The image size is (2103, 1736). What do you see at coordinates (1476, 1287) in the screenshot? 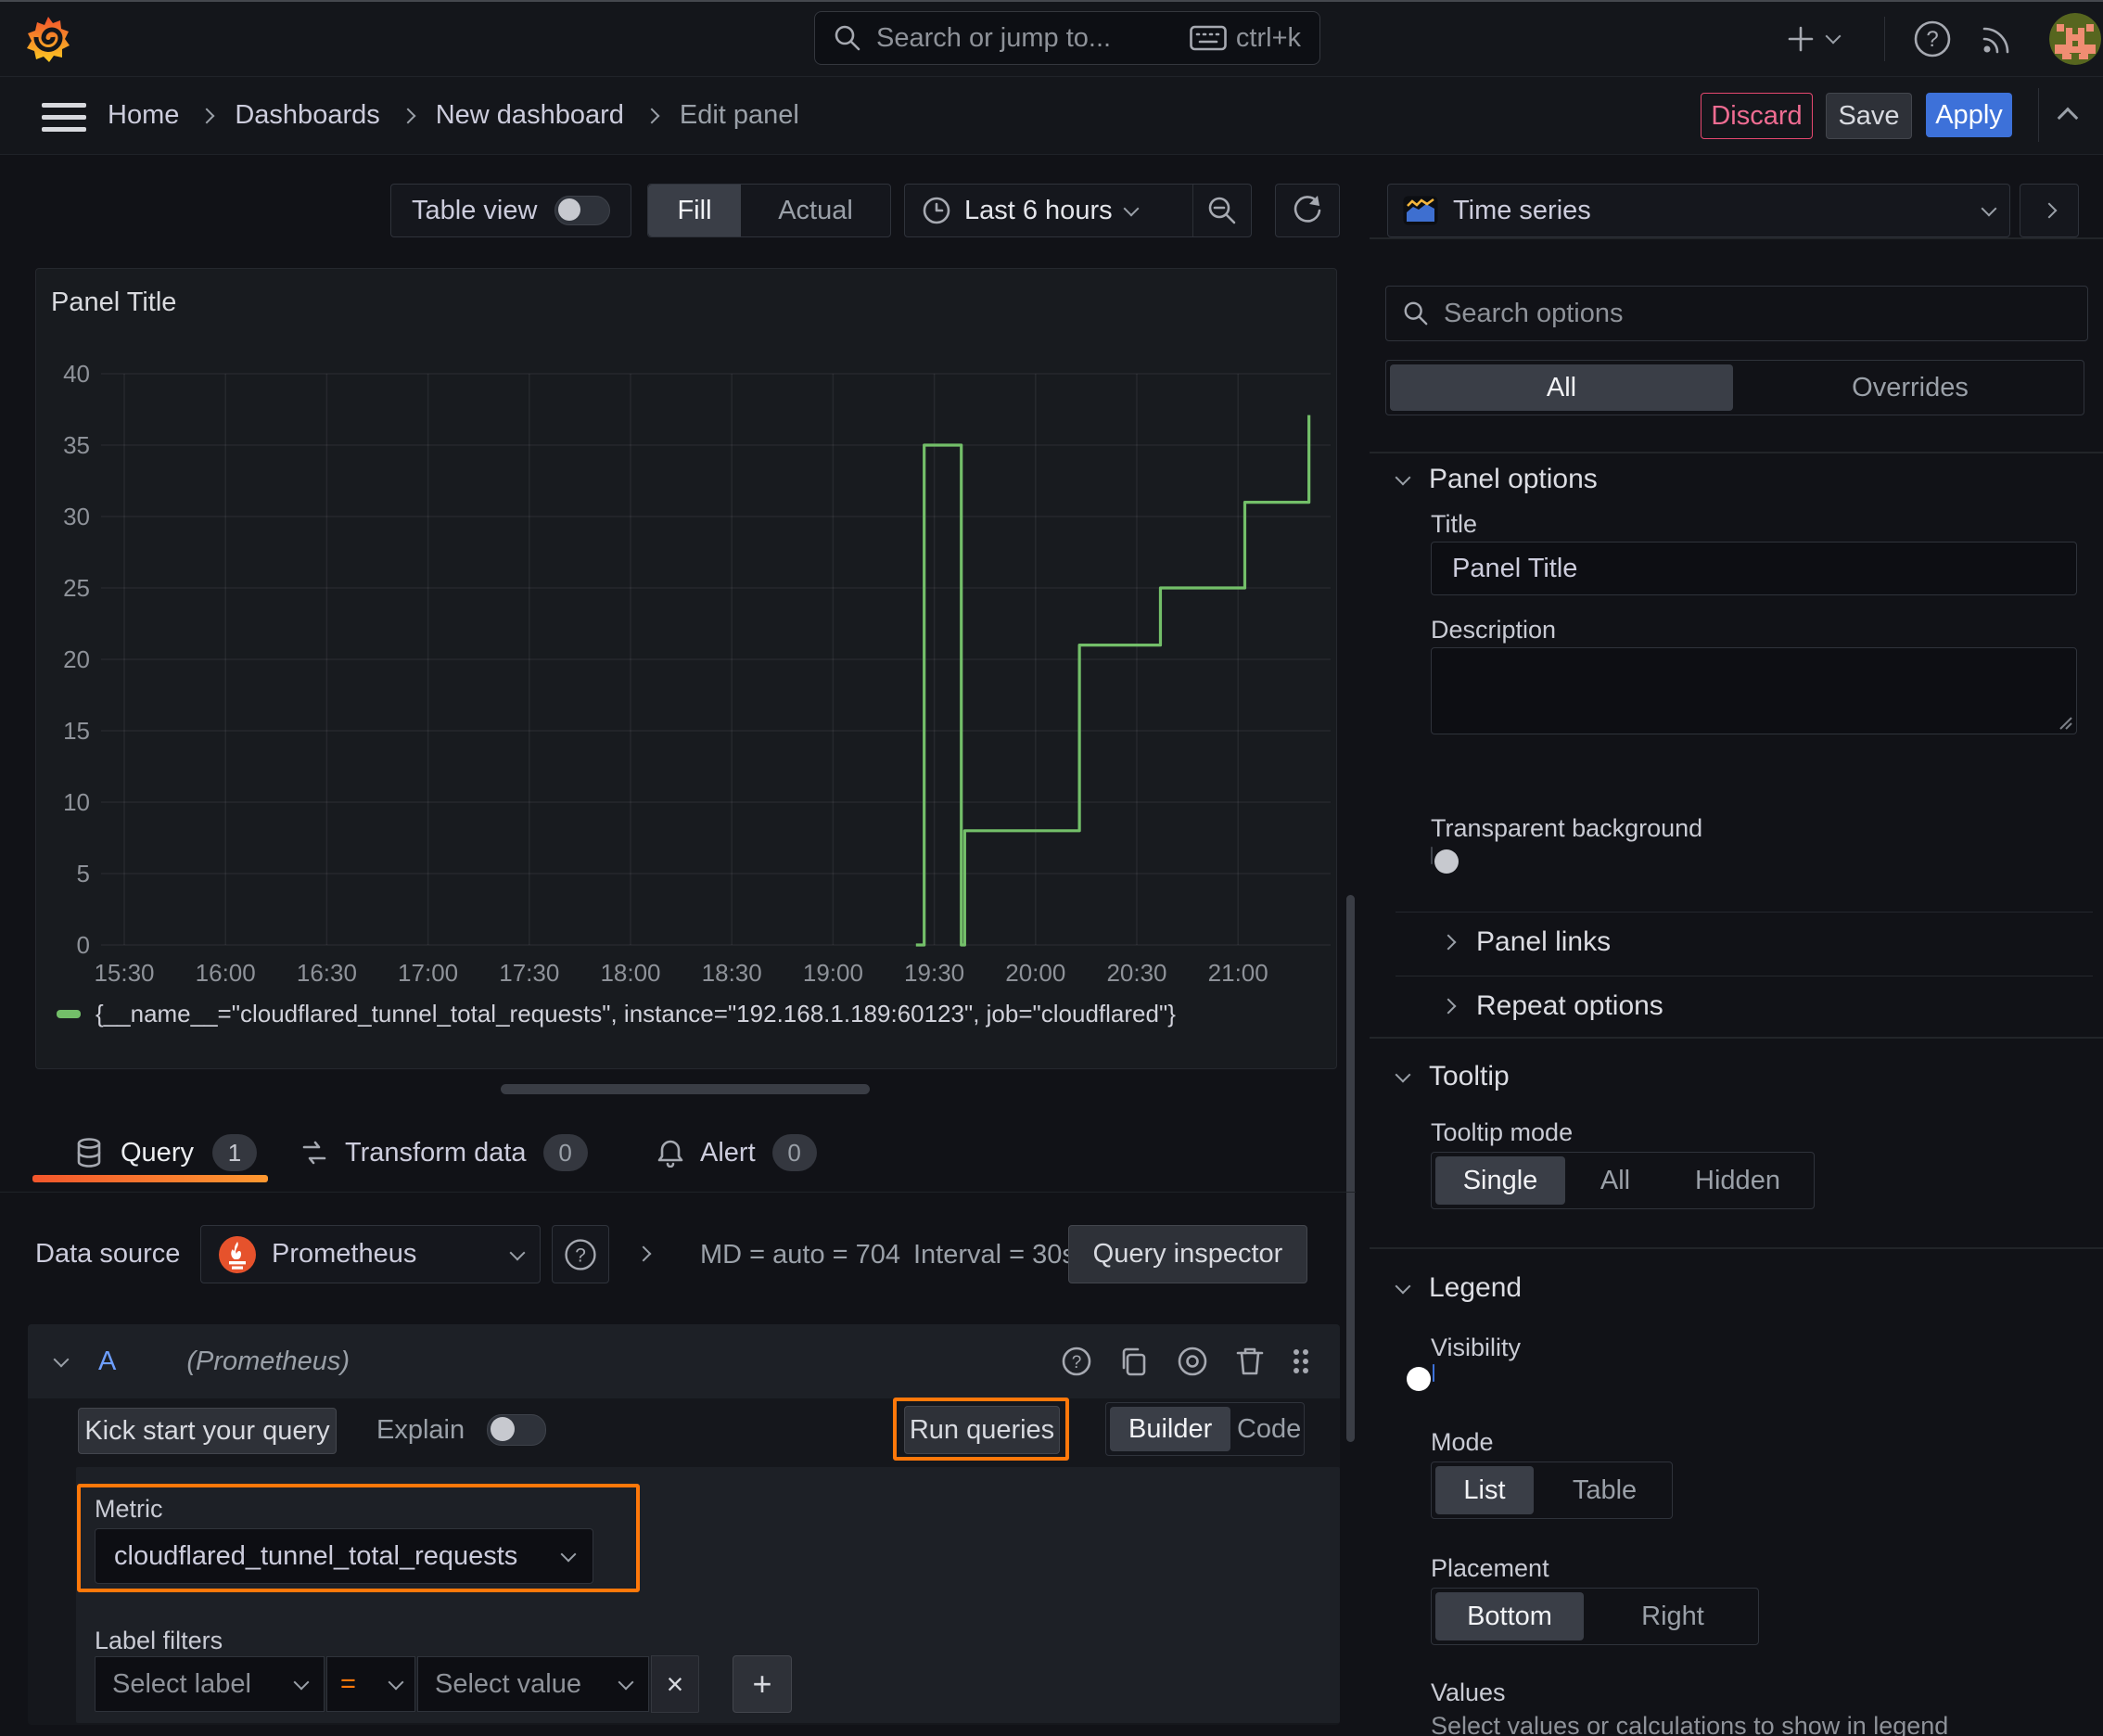
I see `legend-section-title: Legend` at bounding box center [1476, 1287].